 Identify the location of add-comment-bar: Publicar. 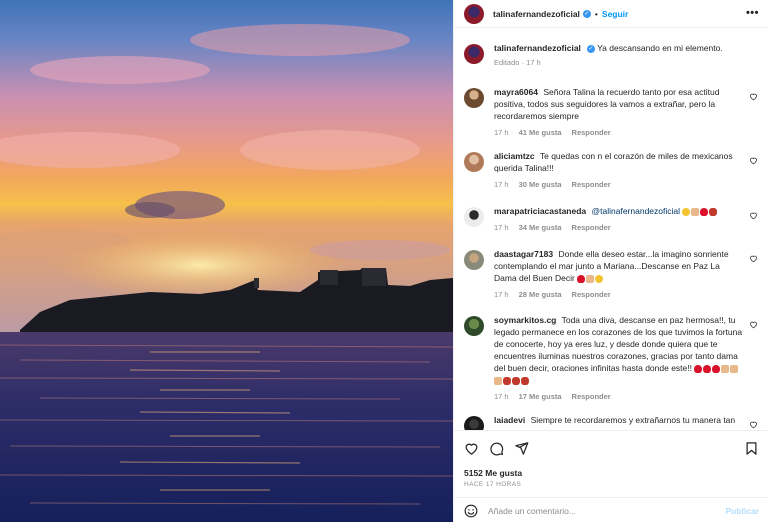
(611, 509).